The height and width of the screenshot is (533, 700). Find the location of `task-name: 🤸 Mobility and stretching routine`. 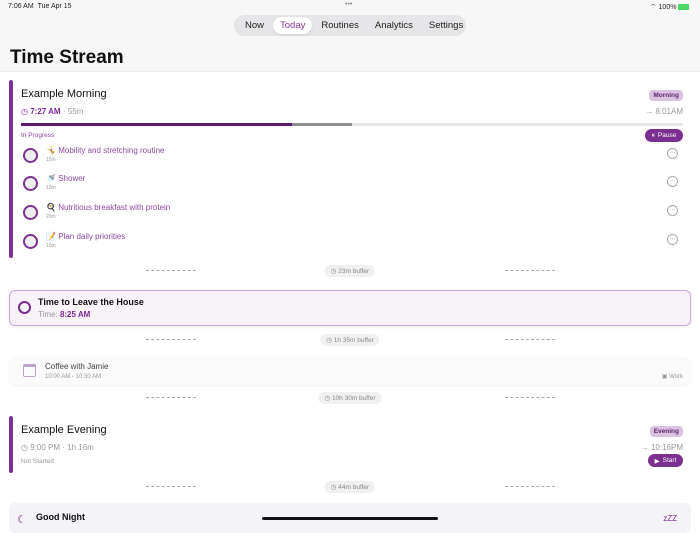

task-name: 🤸 Mobility and stretching routine is located at coordinates (105, 150).